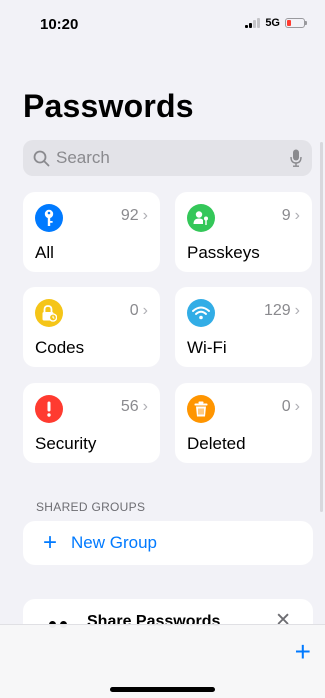 This screenshot has width=325, height=698. Describe the element at coordinates (66, 443) in the screenshot. I see `category-label: Security` at that location.